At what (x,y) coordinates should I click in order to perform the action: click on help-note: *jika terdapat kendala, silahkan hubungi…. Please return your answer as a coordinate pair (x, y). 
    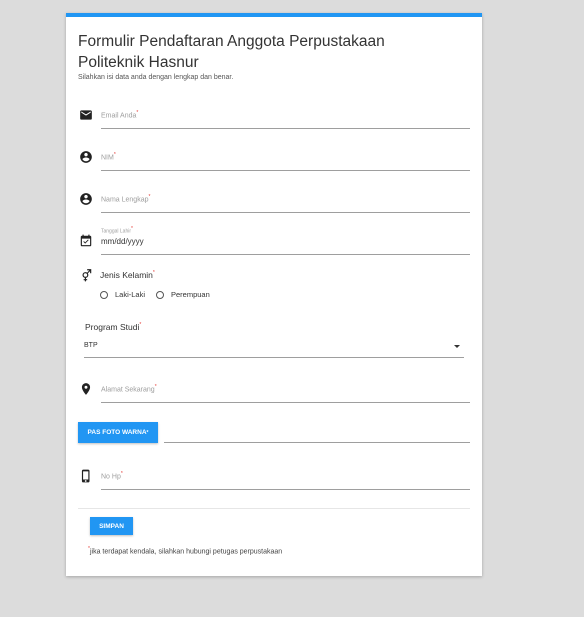
    Looking at the image, I should click on (185, 551).